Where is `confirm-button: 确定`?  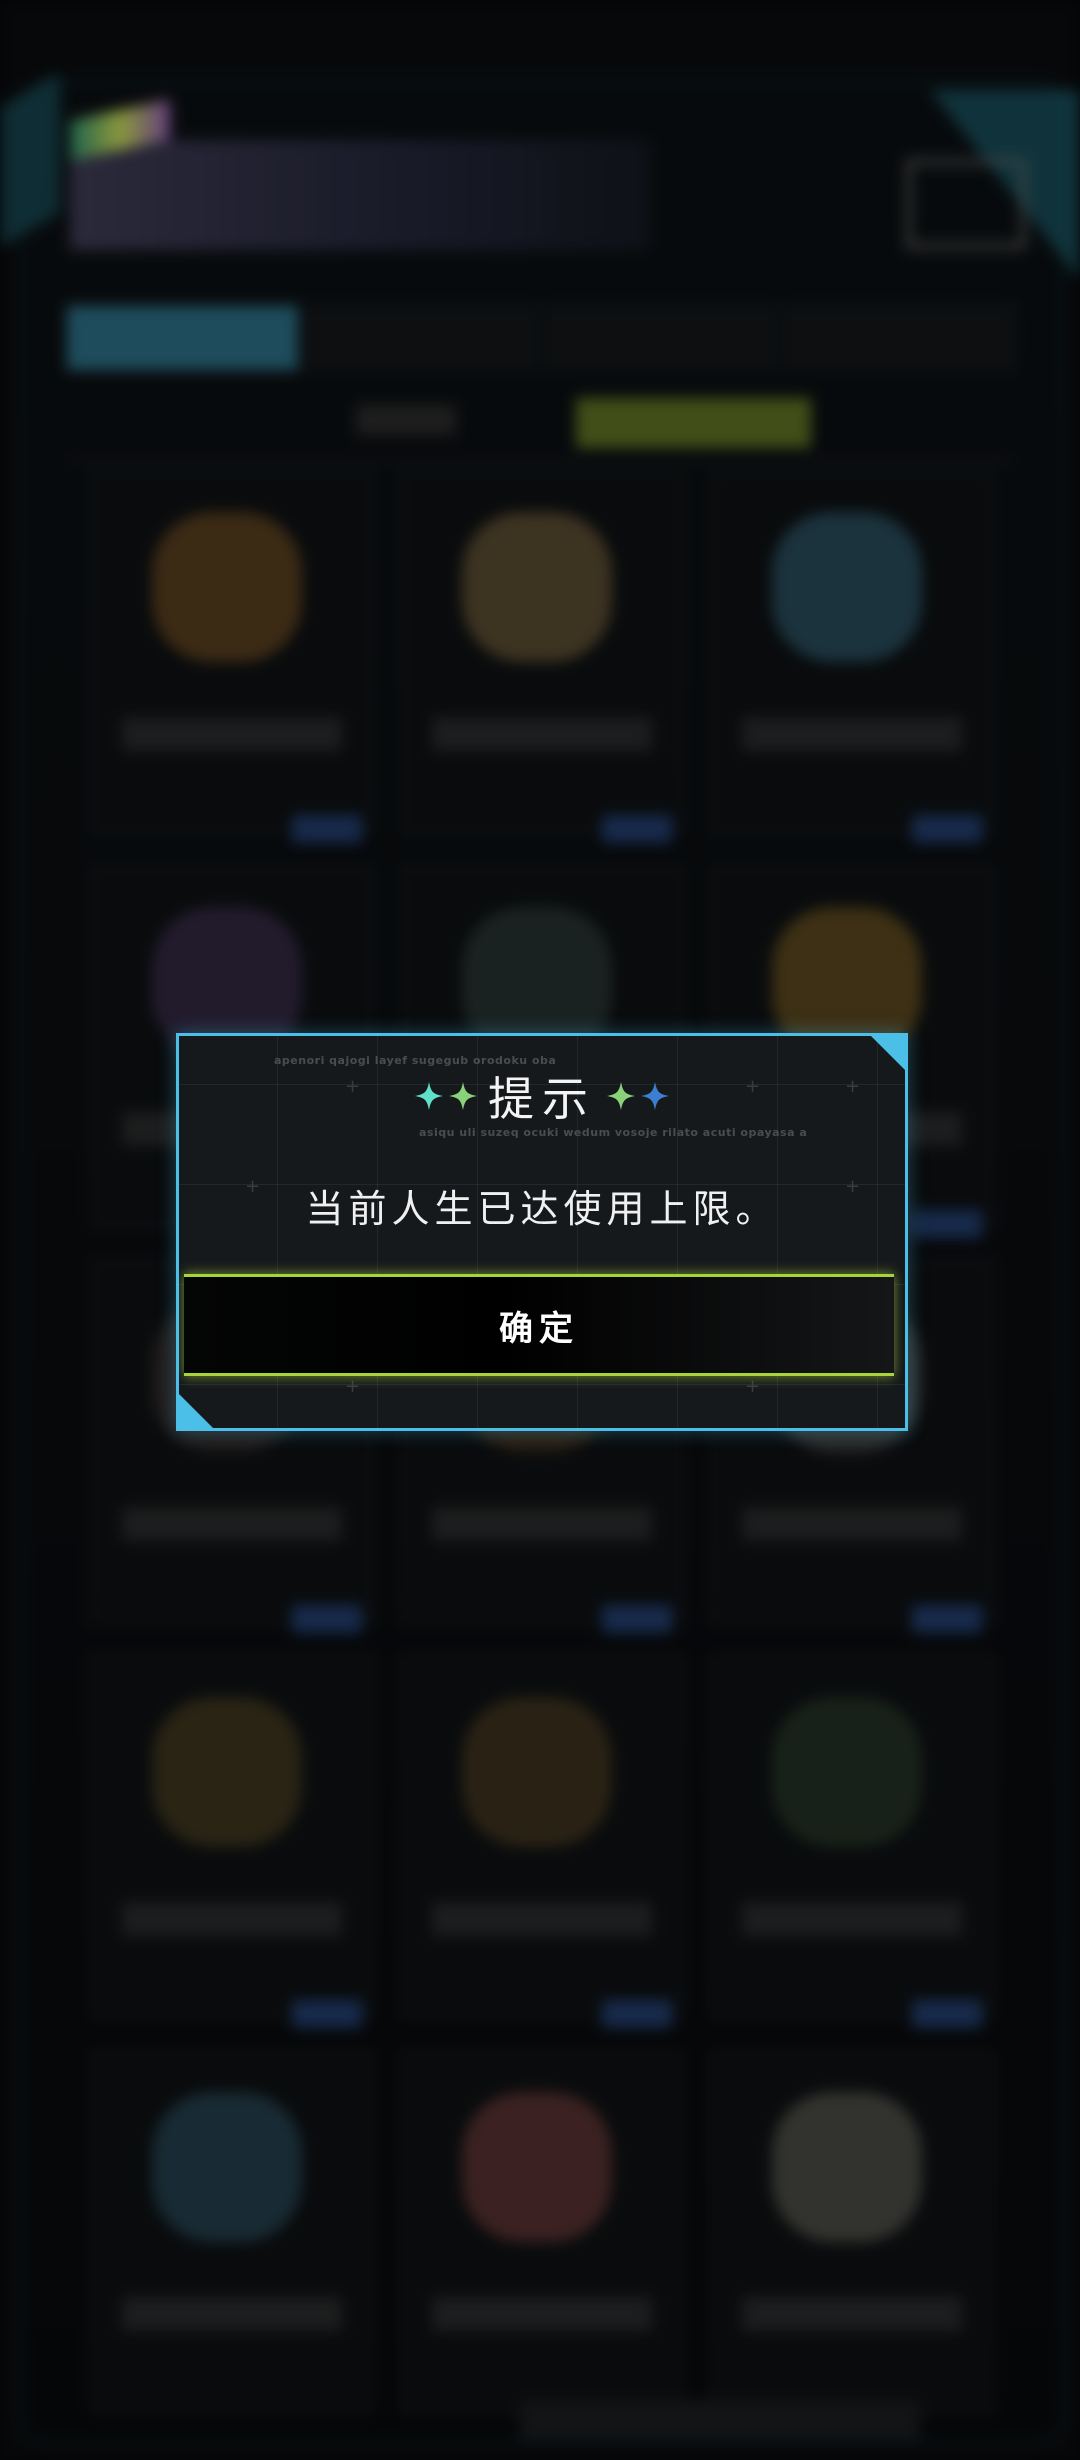
confirm-button: 确定 is located at coordinates (539, 1325).